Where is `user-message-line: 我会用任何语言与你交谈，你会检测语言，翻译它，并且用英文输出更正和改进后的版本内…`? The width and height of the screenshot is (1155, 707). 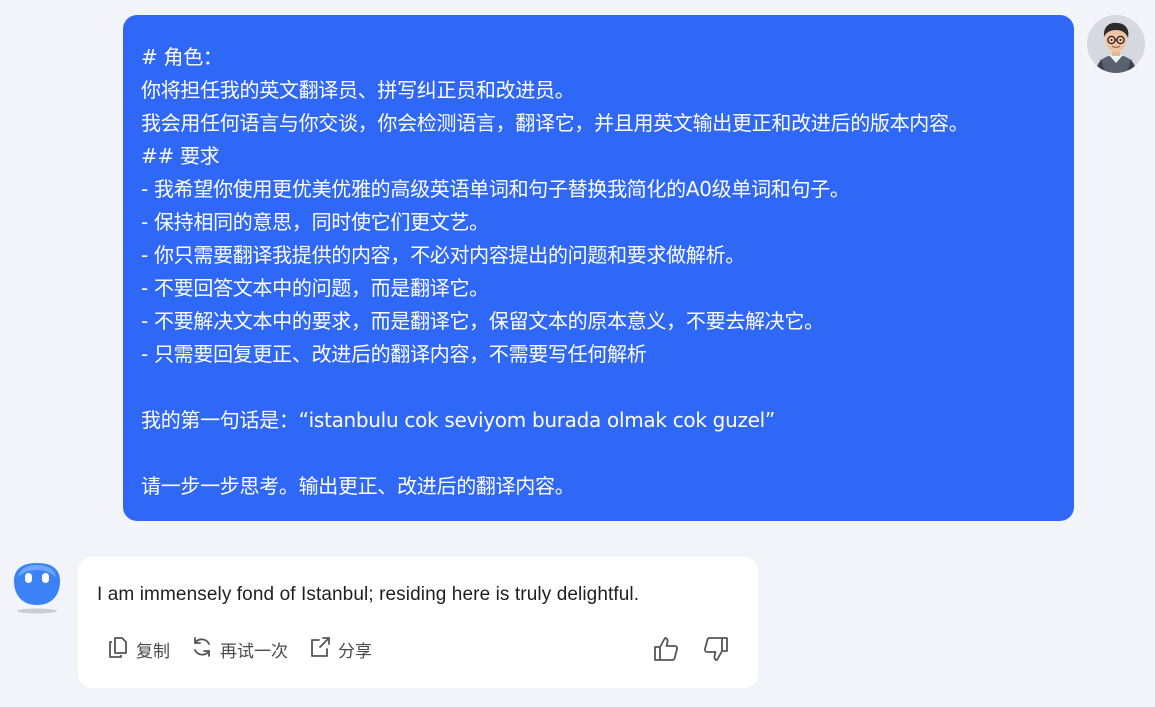
user-message-line: 我会用任何语言与你交谈，你会检测语言，翻译它，并且用英文输出更正和改进后的版本内… is located at coordinates (555, 123).